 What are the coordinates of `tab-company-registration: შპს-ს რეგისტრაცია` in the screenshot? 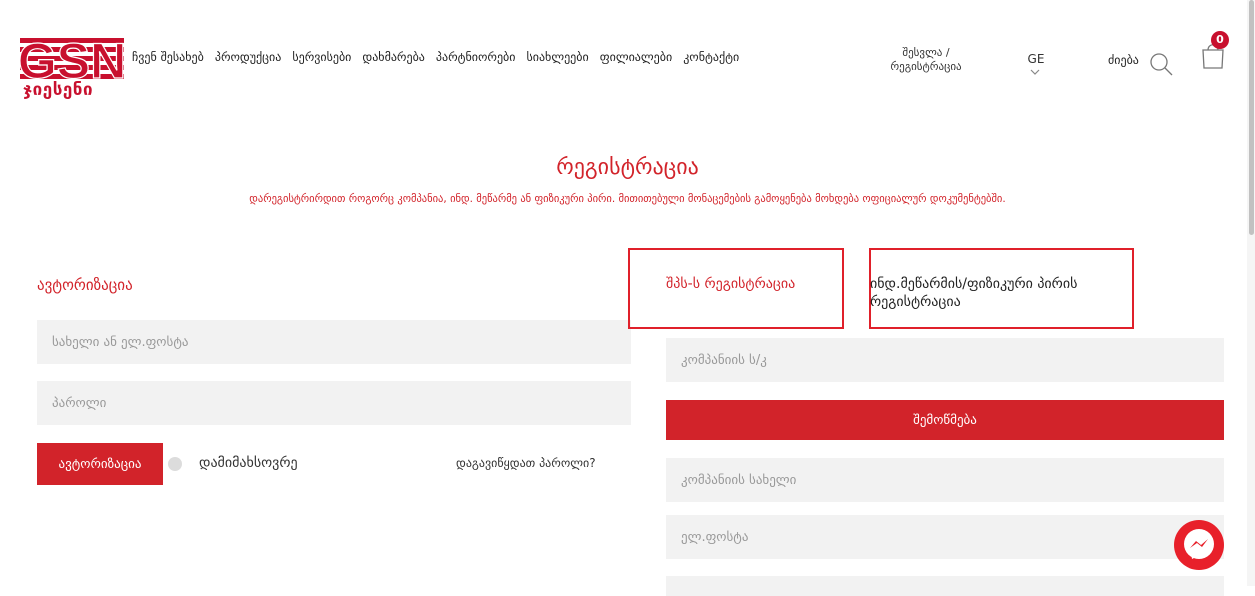 It's located at (741, 284).